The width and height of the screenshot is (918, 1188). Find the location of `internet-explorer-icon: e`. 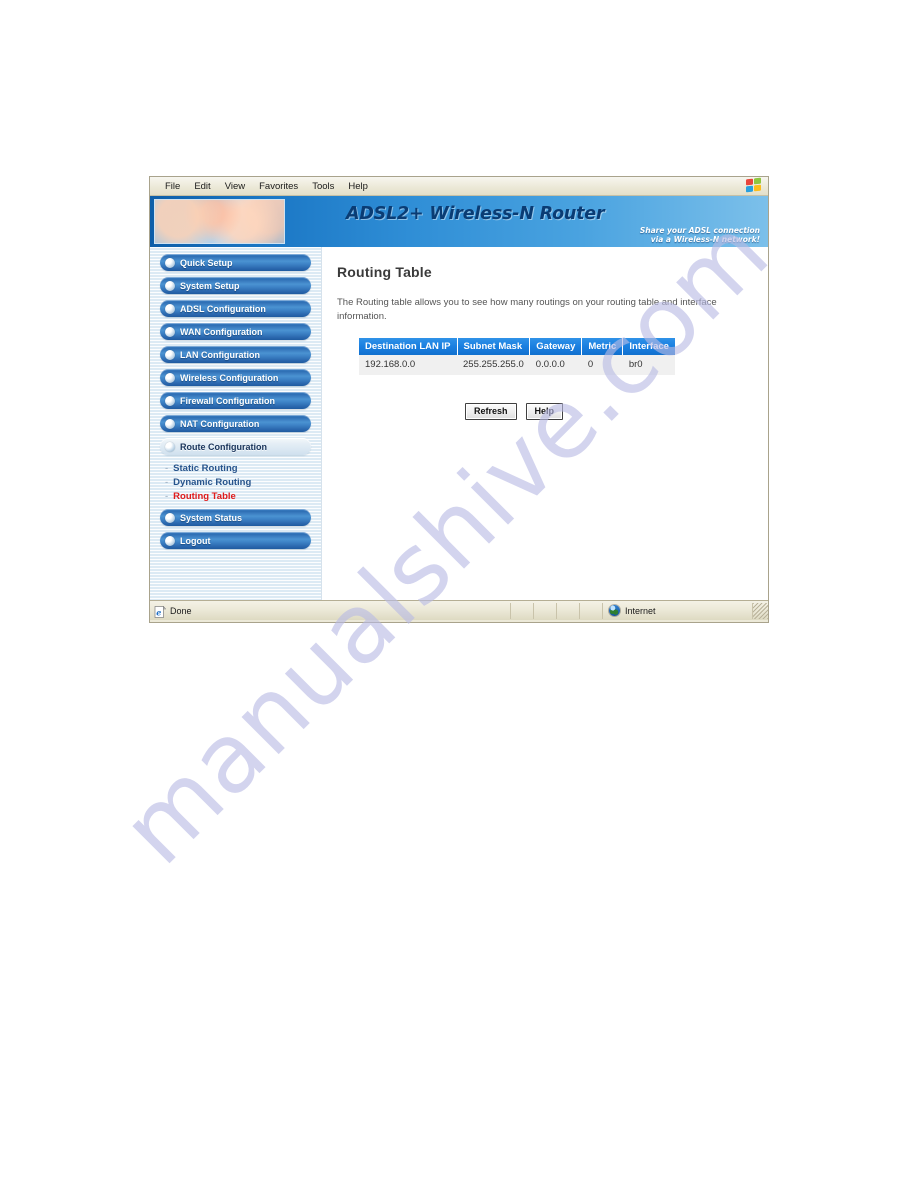

internet-explorer-icon: e is located at coordinates (160, 611).